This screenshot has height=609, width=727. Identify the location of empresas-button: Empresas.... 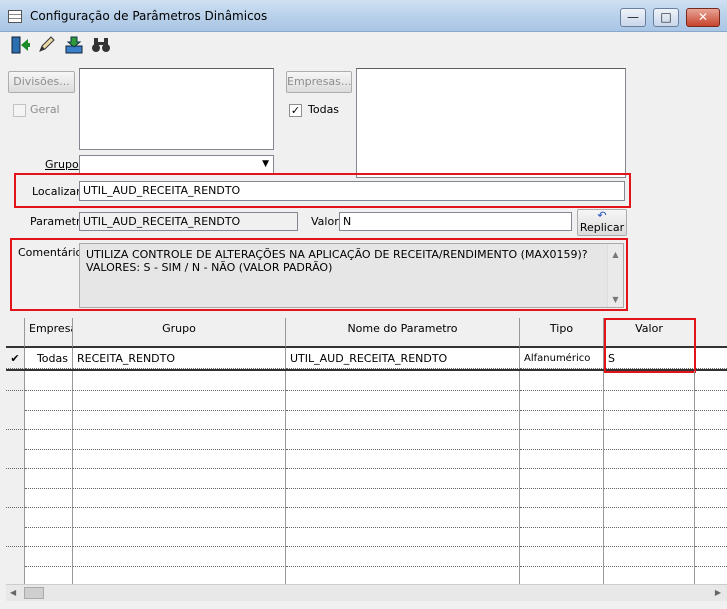
(319, 82).